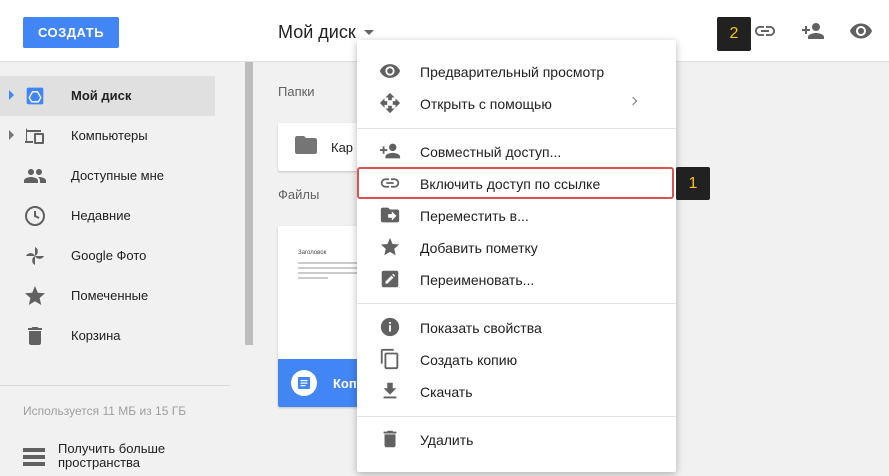 Image resolution: width=889 pixels, height=476 pixels. What do you see at coordinates (115, 385) in the screenshot?
I see `sidebar-divider` at bounding box center [115, 385].